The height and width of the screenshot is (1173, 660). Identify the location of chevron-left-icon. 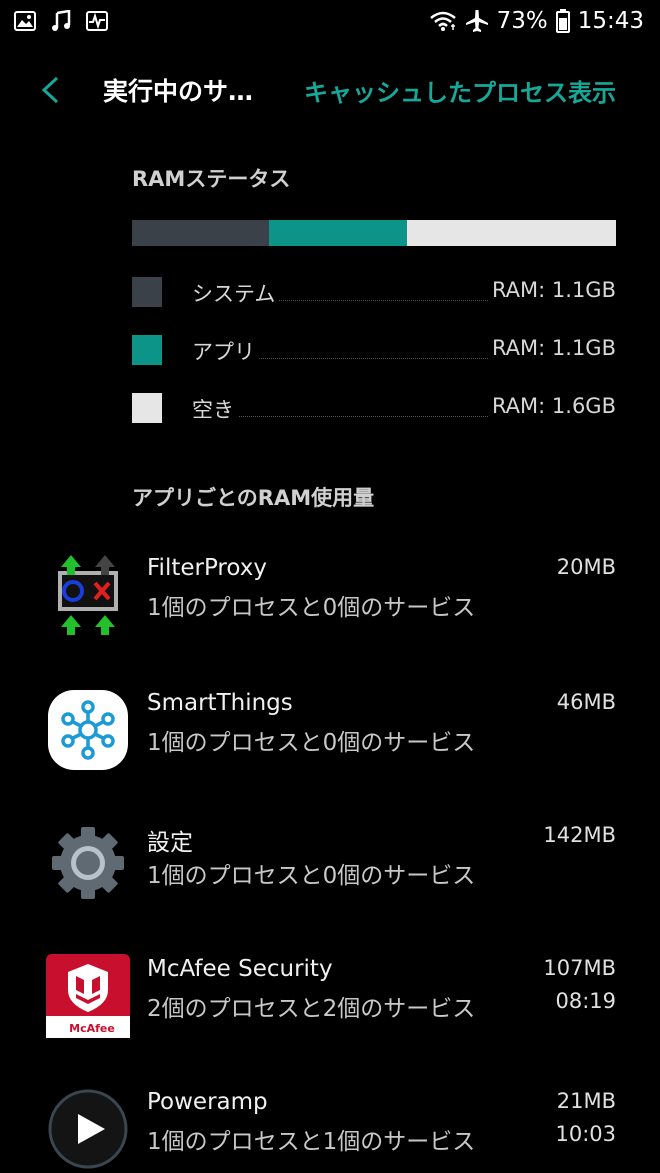
(50, 90).